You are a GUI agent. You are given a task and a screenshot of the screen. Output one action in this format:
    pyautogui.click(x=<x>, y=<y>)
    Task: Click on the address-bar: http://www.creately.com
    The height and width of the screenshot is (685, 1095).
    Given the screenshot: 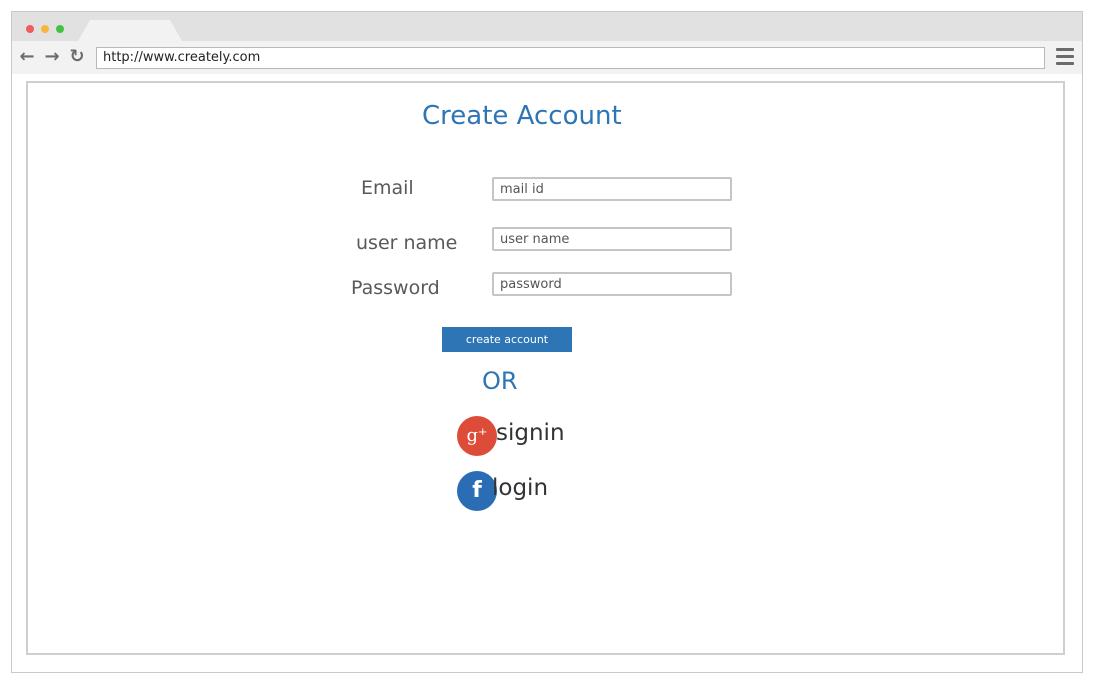 What is the action you would take?
    pyautogui.click(x=570, y=58)
    